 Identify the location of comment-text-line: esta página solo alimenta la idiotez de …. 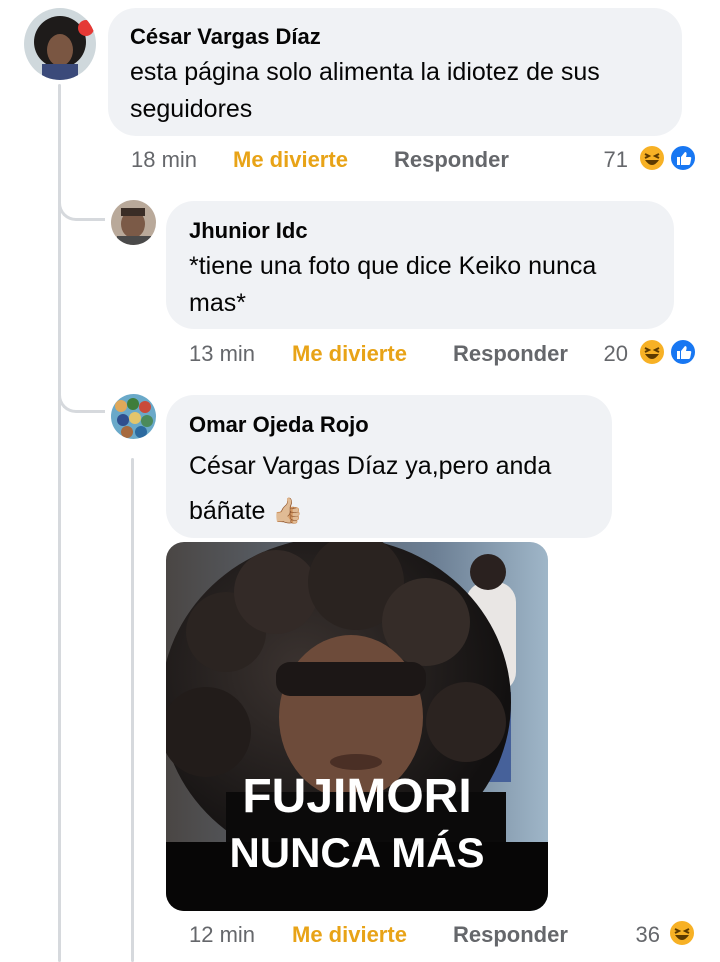
(365, 72).